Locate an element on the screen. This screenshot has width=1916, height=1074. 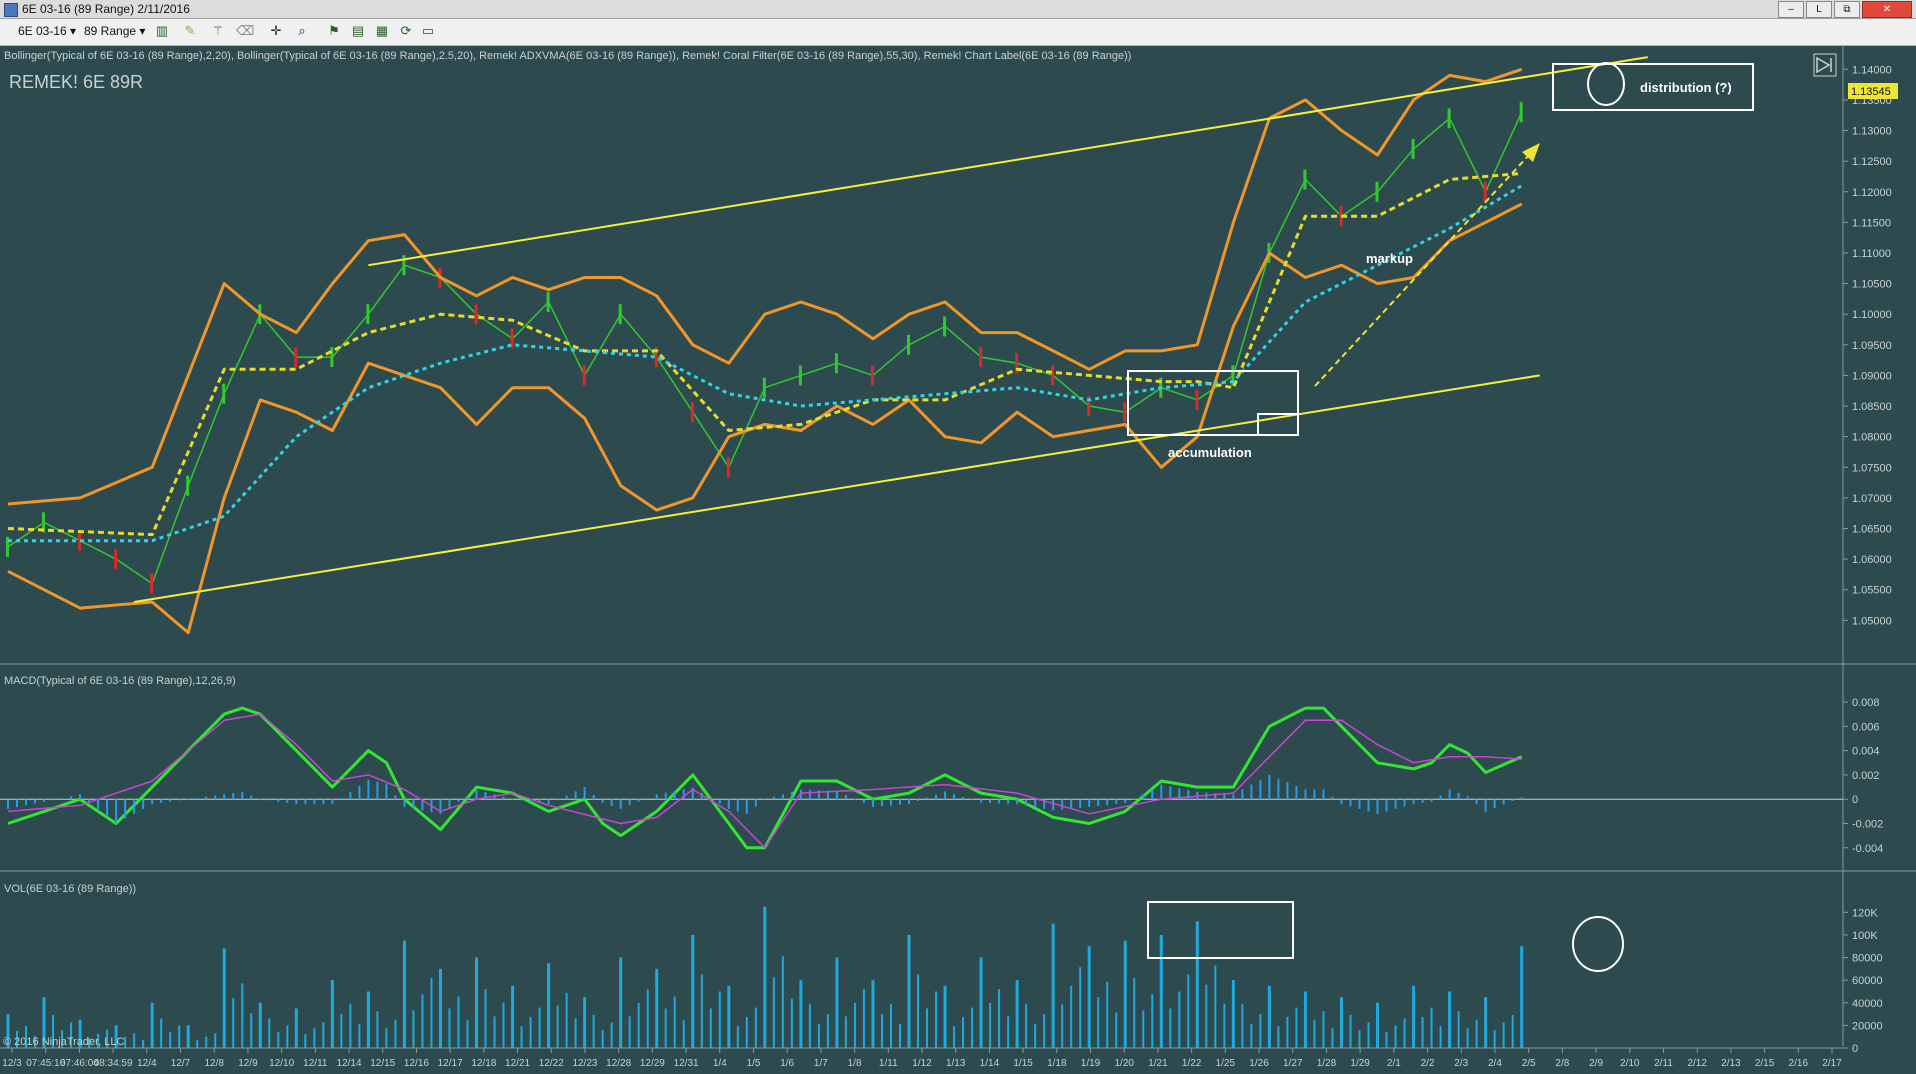
strategy-icon: ⚑ is located at coordinates (334, 31).